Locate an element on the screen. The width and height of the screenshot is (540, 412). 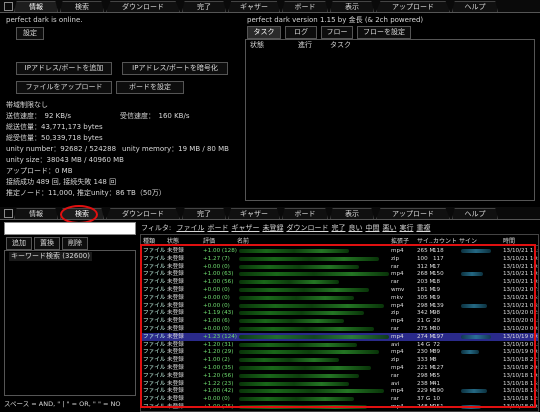
top-tab-1: 検索 is located at coordinates (82, 6).